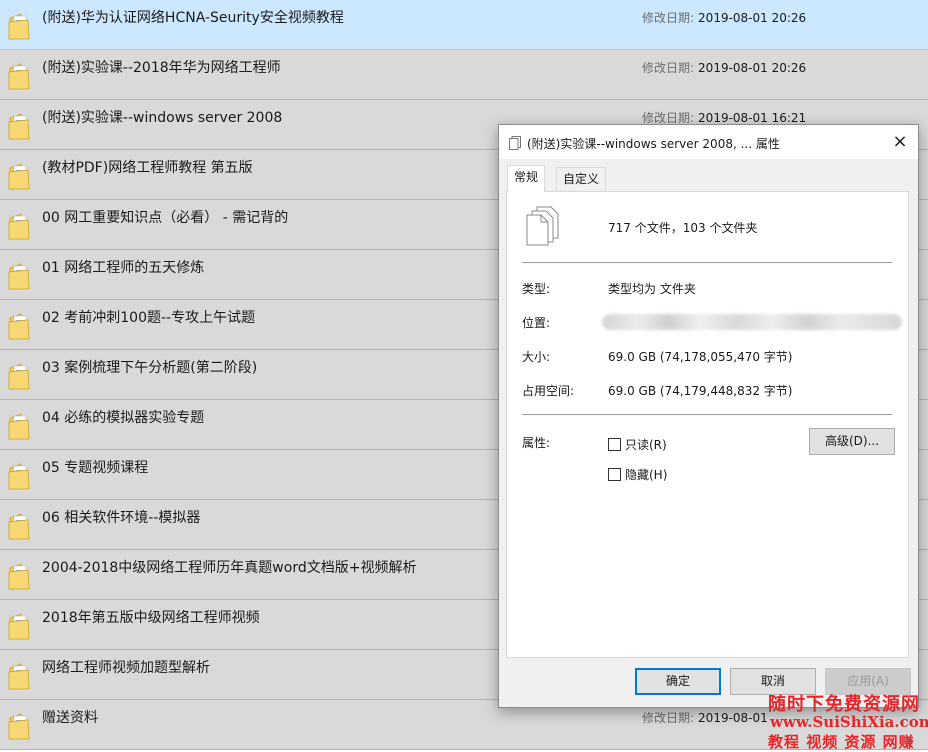  Describe the element at coordinates (161, 68) in the screenshot. I see `folder-name: (附送)实验课--2018年华为网络工程师` at that location.